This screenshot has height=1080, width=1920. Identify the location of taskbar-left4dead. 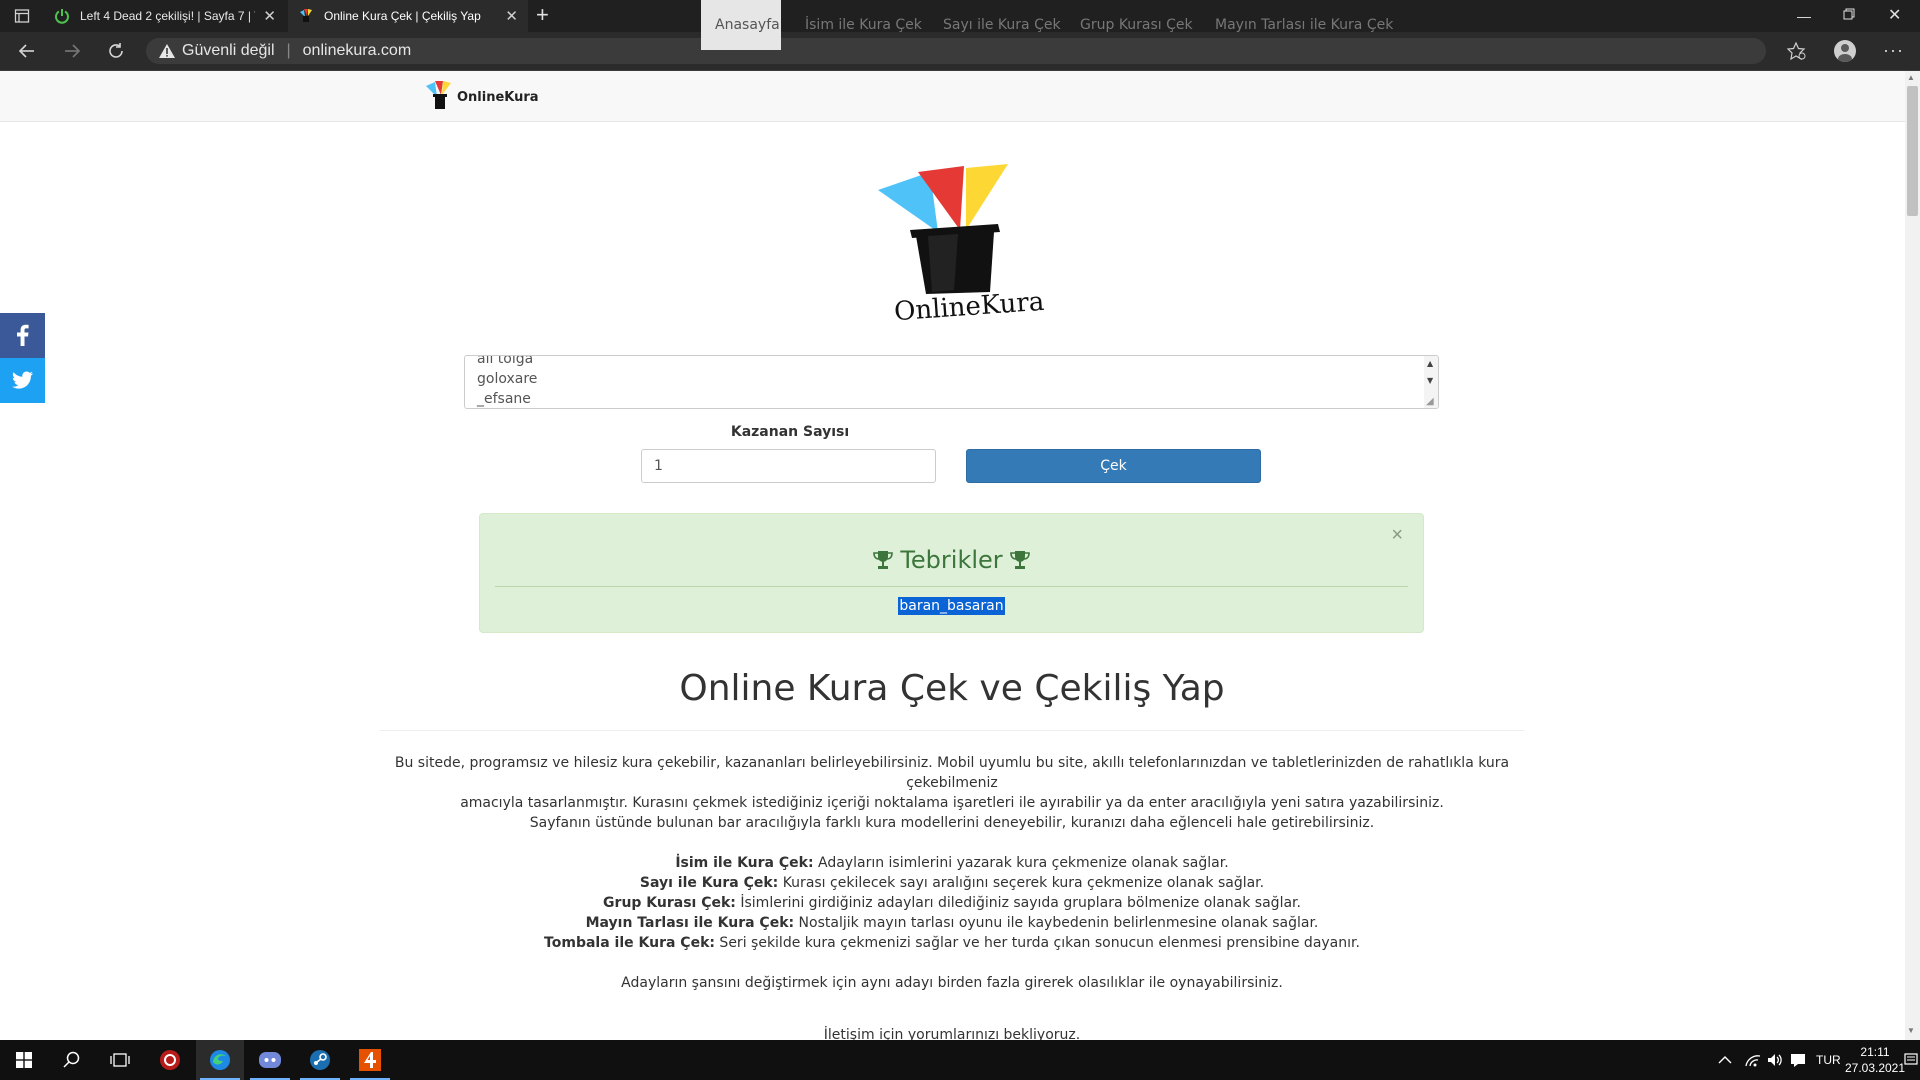
(370, 1060).